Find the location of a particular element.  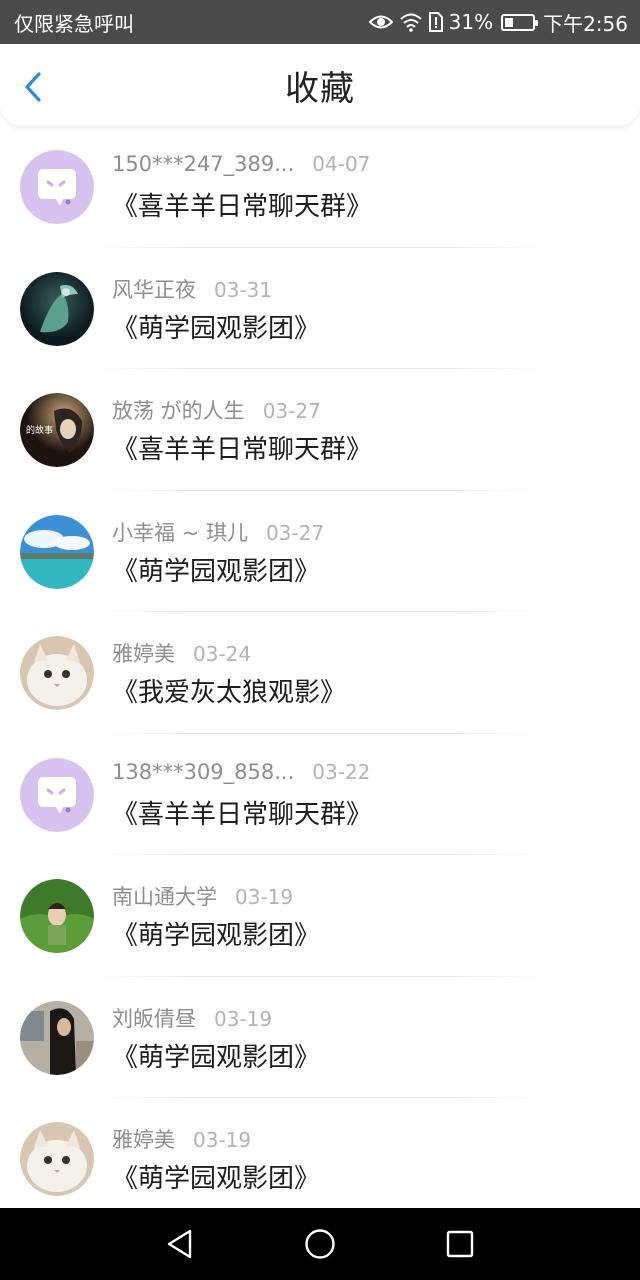

back-triangle-icon is located at coordinates (179, 1244).